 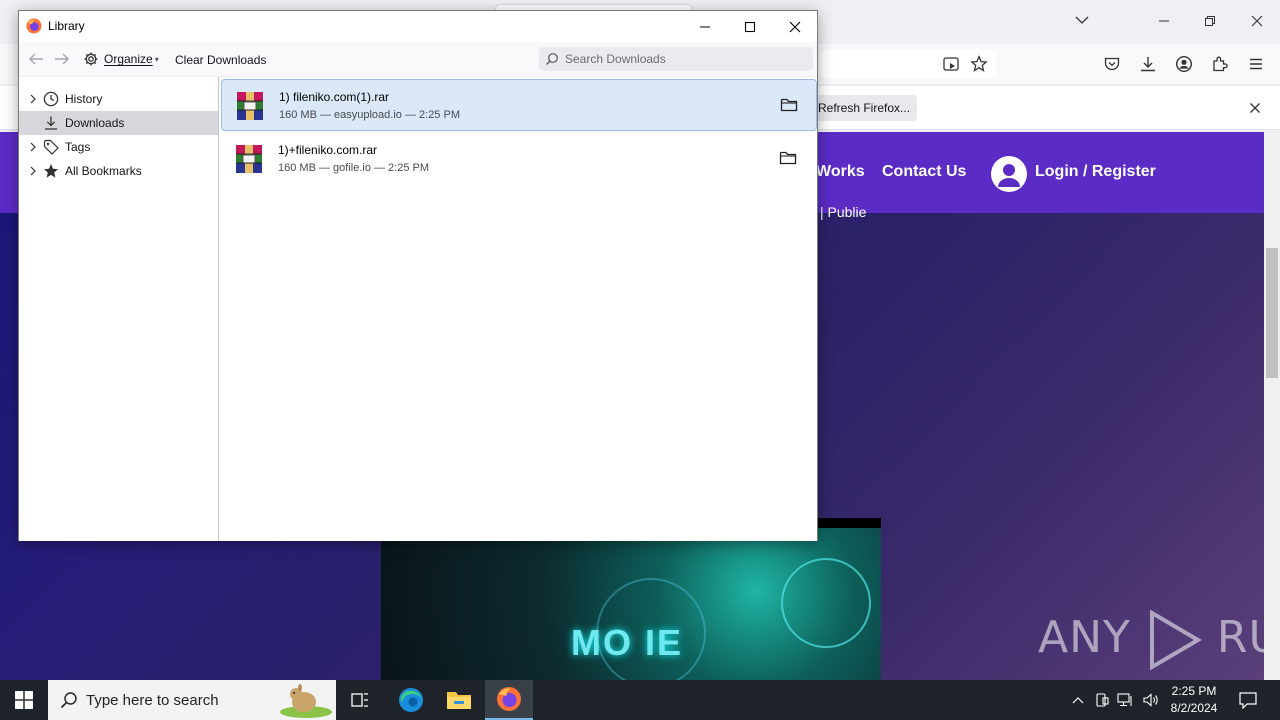 I want to click on browser-minimize-icon, so click(x=1164, y=21).